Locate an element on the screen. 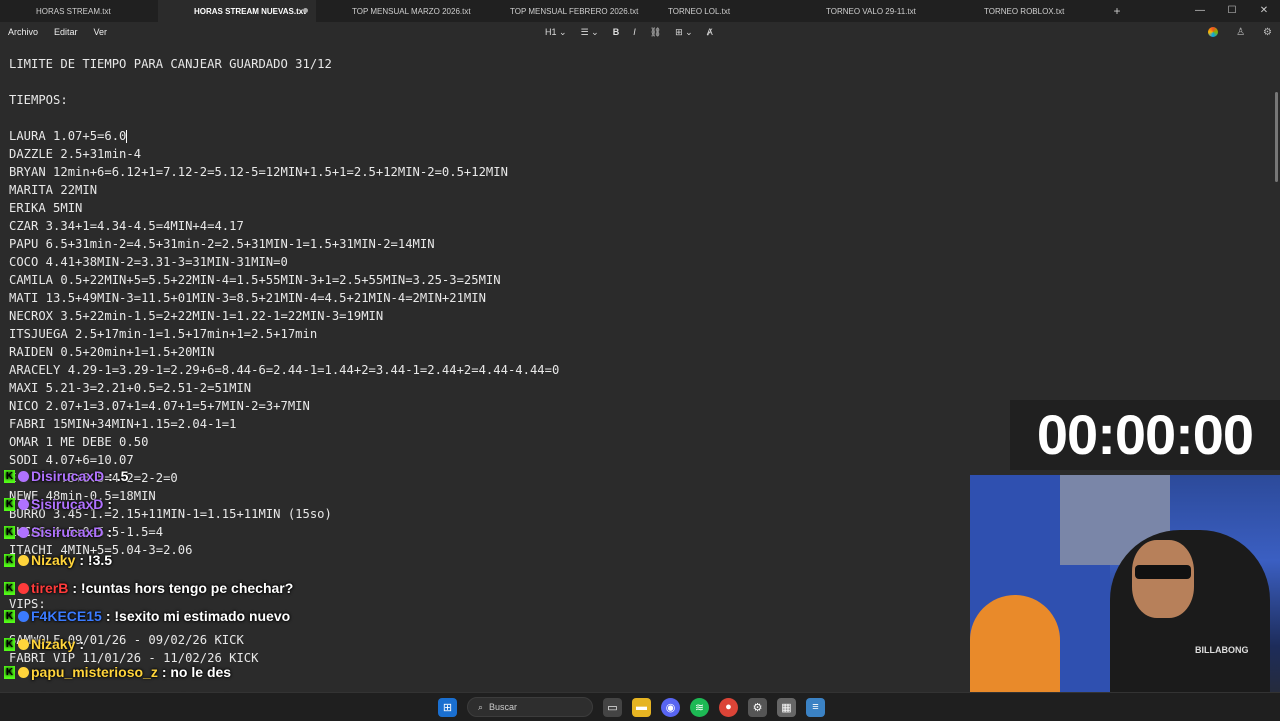 The width and height of the screenshot is (1280, 721). tab-torneo-lol: TORNEO LOL.txt is located at coordinates (711, 11).